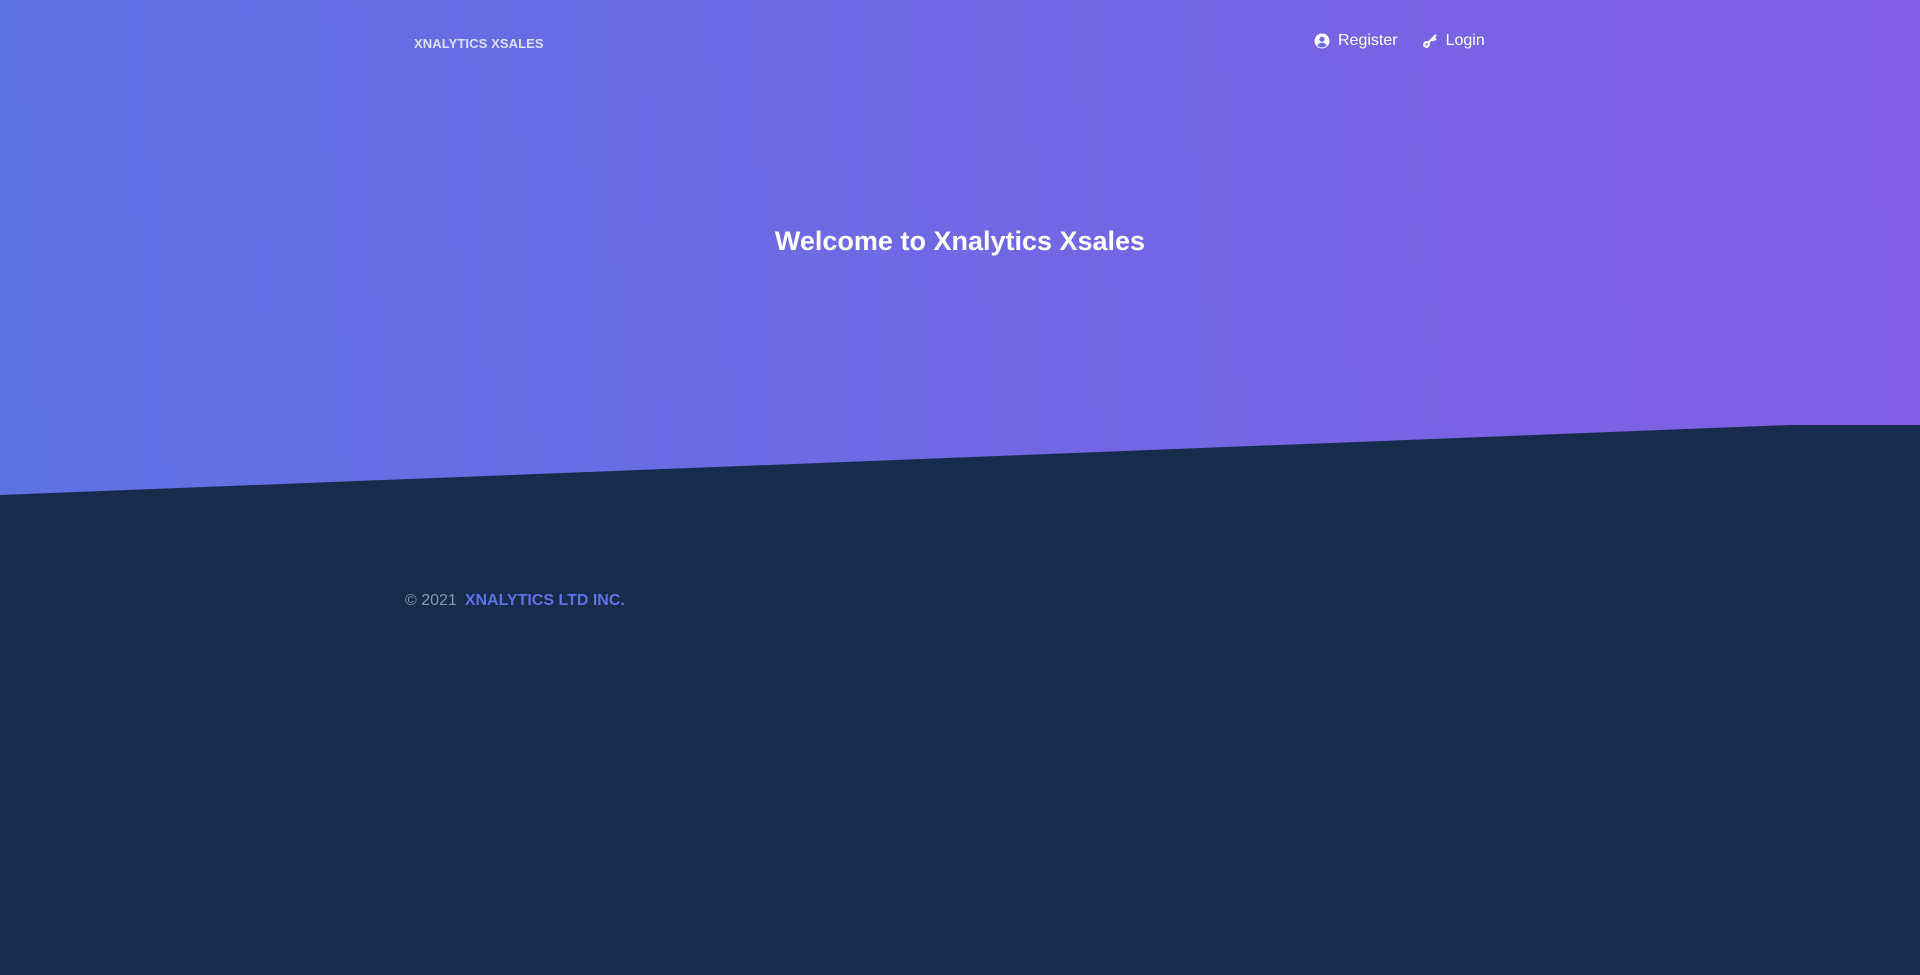 This screenshot has height=975, width=1920. I want to click on navbar: XNALYTICS XSALES Register Login, so click(960, 44).